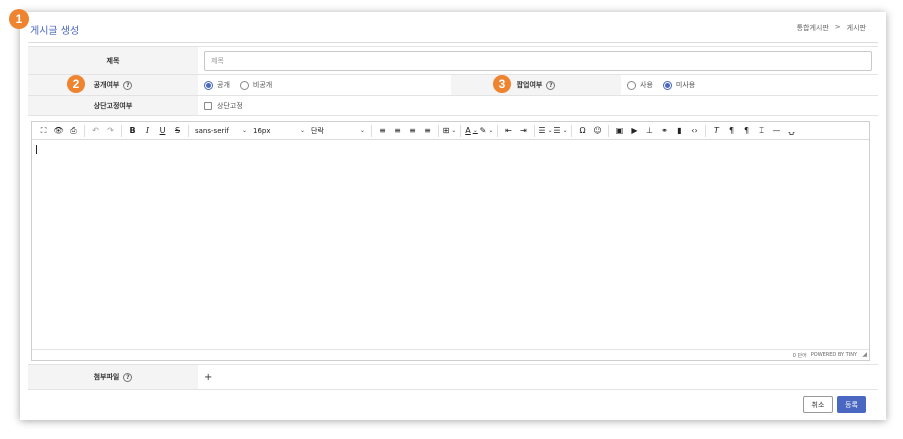 Image resolution: width=903 pixels, height=439 pixels. I want to click on powered-by-link: POWERED BY TINY, so click(834, 355).